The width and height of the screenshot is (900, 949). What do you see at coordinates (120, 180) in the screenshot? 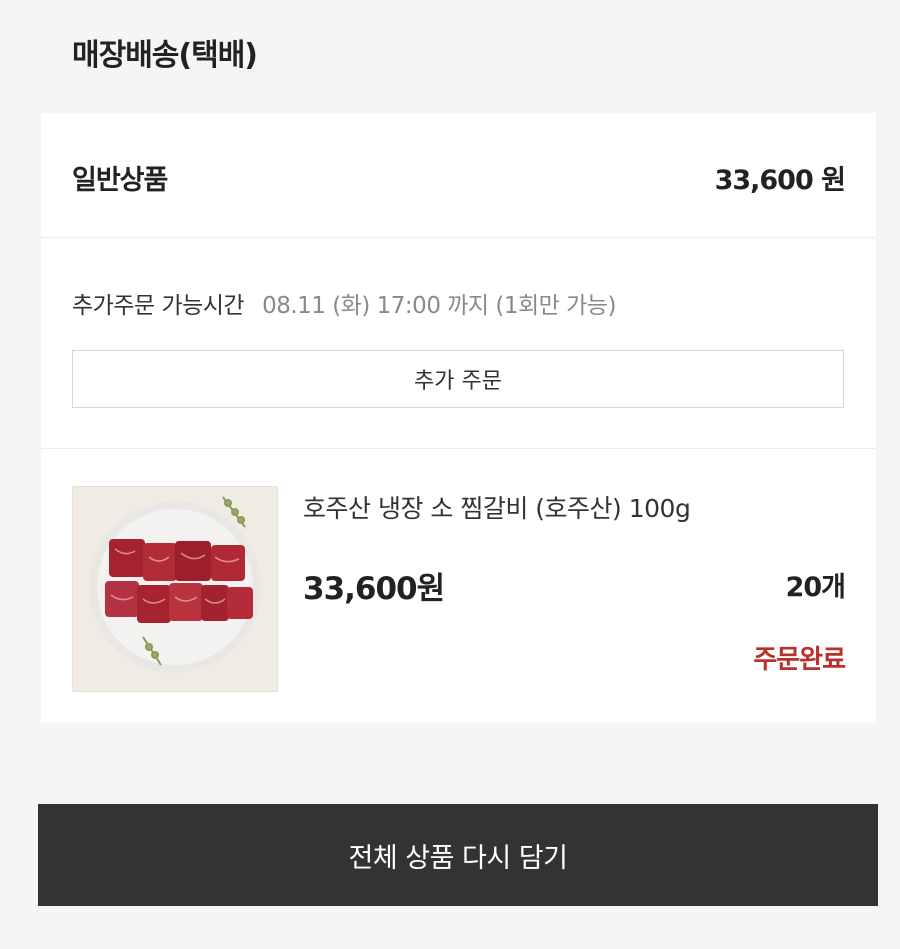
I see `summary-label: 일반상품` at bounding box center [120, 180].